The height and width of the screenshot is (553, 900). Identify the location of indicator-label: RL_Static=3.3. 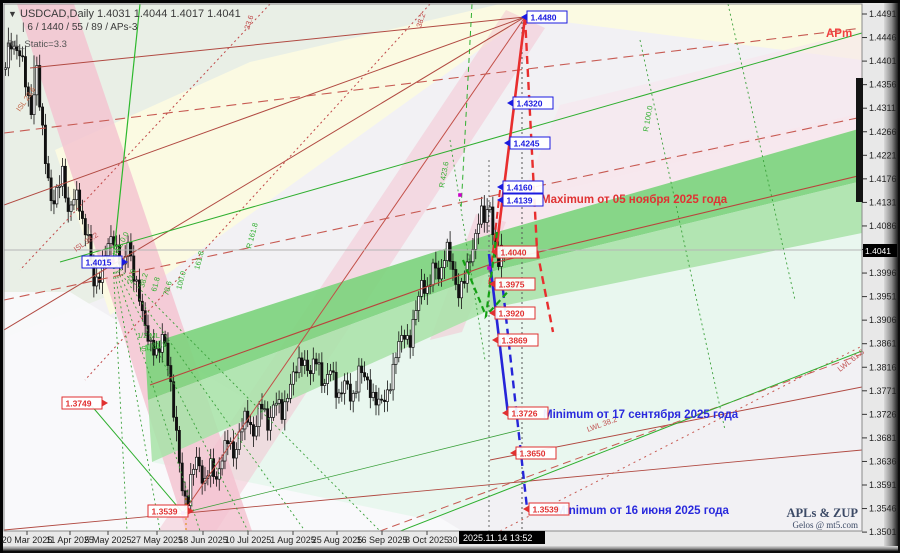
(37, 44).